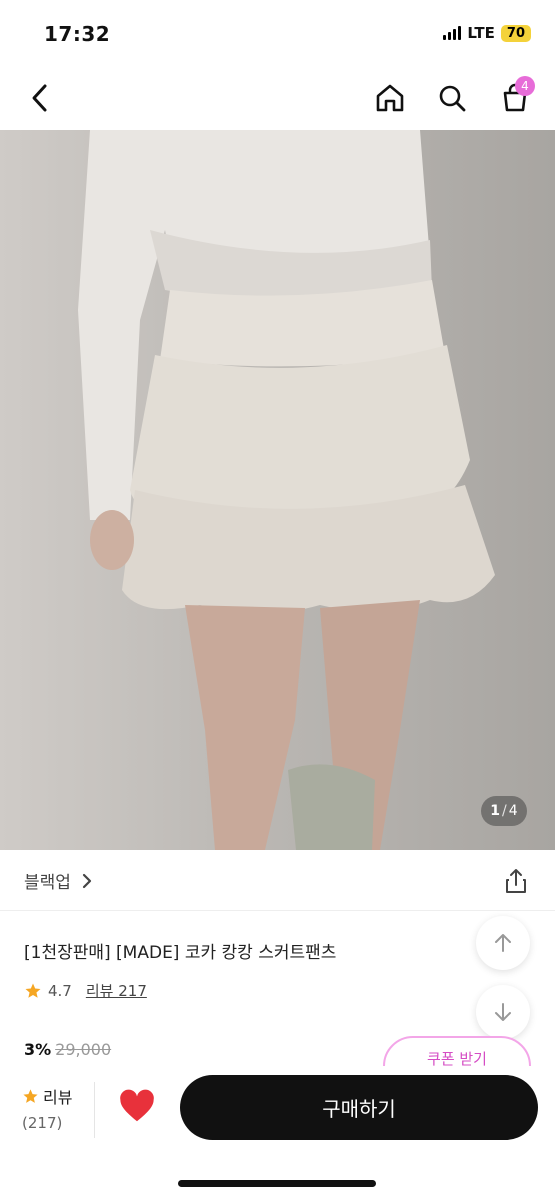 The image size is (555, 1200). What do you see at coordinates (452, 33) in the screenshot?
I see `signal-icon` at bounding box center [452, 33].